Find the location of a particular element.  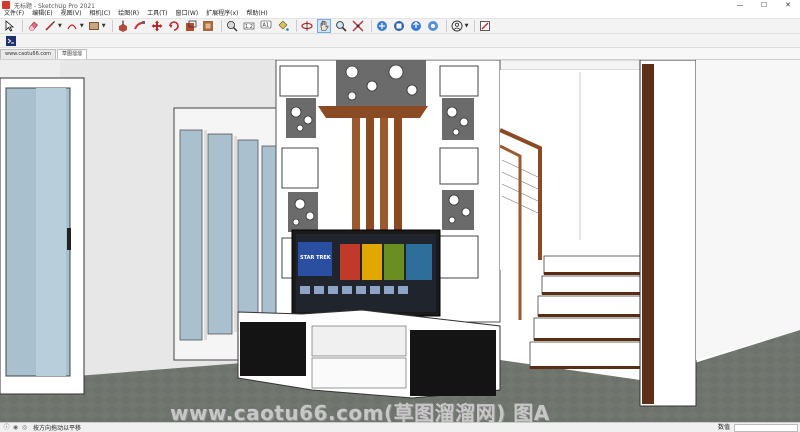

scale-tool-icon is located at coordinates (191, 26).